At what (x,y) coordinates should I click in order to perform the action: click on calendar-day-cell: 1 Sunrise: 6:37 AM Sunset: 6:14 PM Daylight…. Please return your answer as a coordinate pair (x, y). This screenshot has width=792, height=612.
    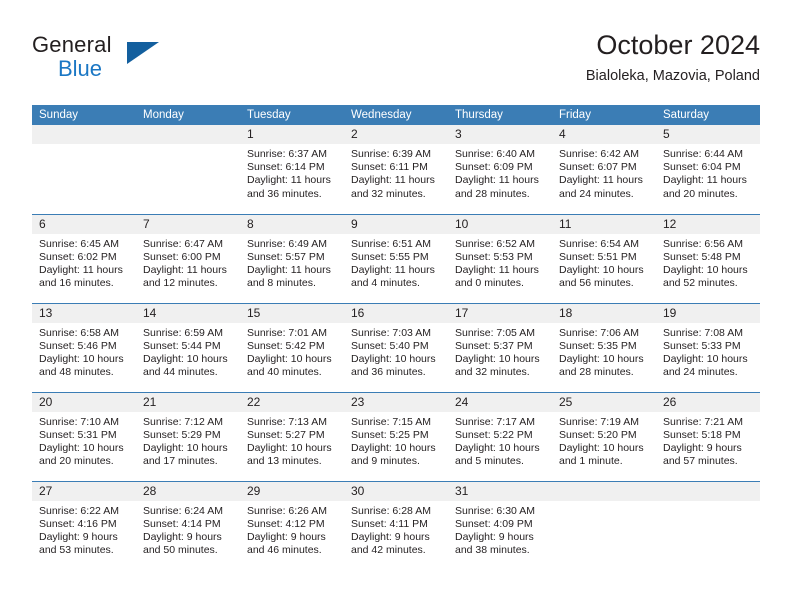
    Looking at the image, I should click on (292, 169).